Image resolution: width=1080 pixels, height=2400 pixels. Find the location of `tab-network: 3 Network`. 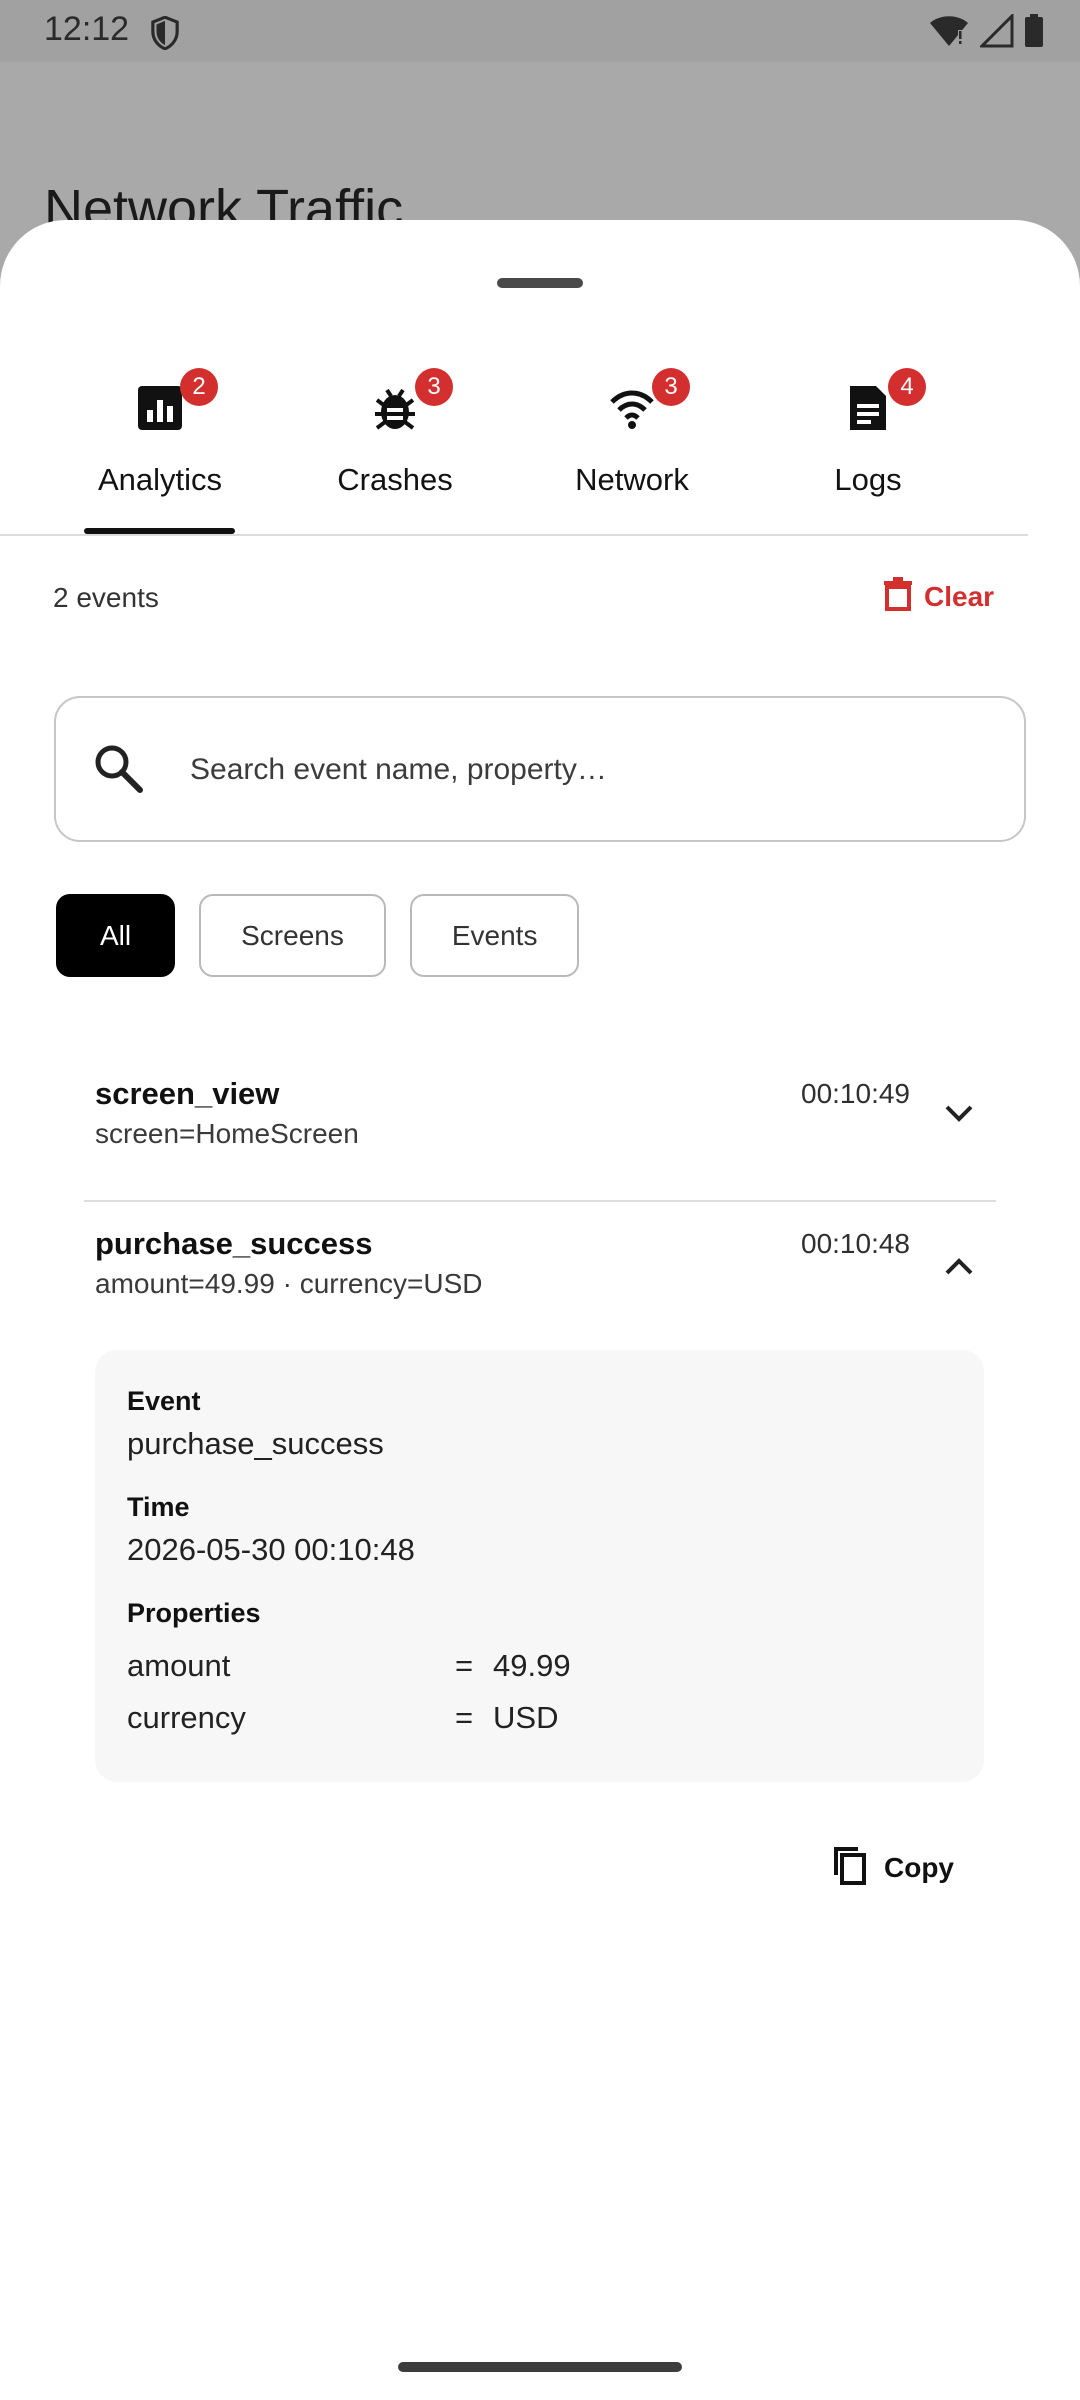

tab-network: 3 Network is located at coordinates (632, 452).